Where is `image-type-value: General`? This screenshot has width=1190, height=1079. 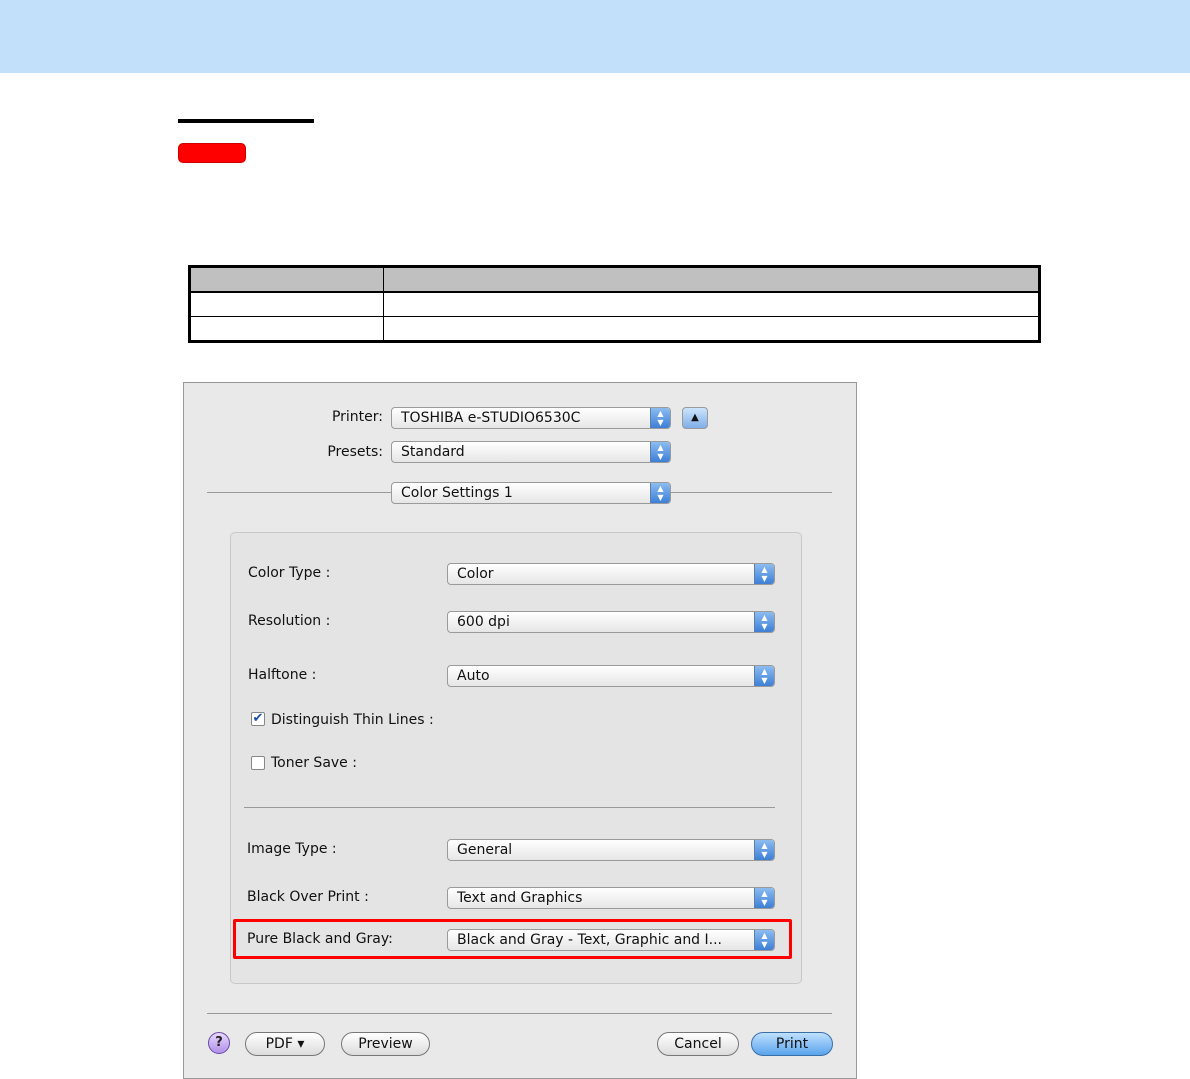 image-type-value: General is located at coordinates (485, 850).